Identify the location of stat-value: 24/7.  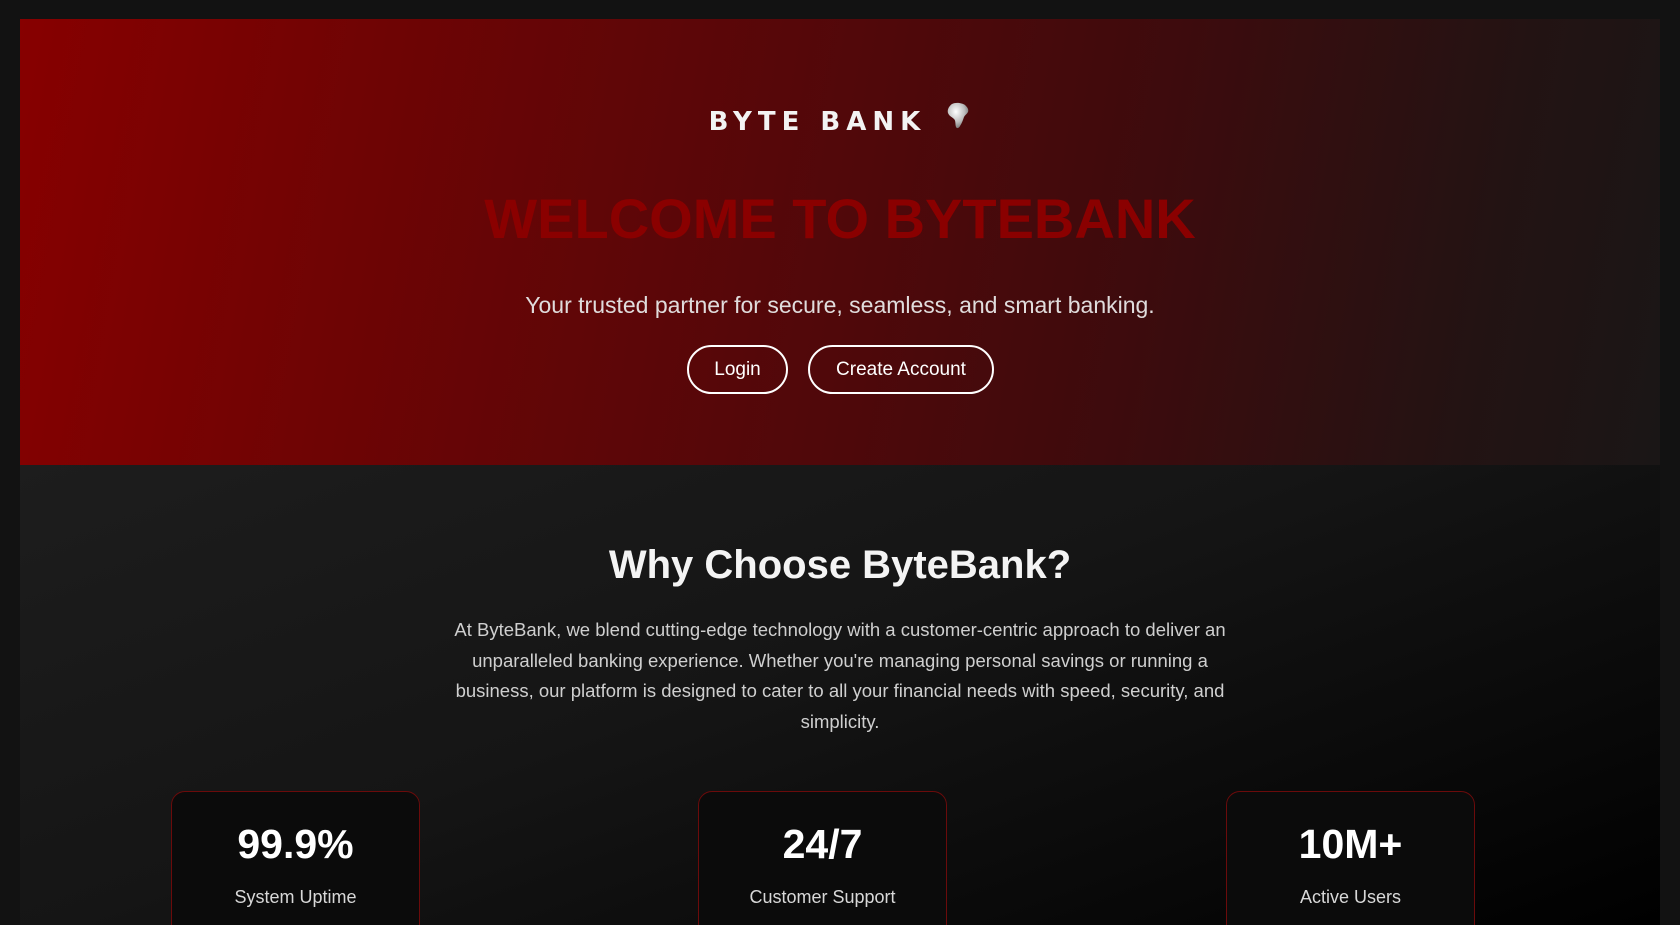
(822, 844).